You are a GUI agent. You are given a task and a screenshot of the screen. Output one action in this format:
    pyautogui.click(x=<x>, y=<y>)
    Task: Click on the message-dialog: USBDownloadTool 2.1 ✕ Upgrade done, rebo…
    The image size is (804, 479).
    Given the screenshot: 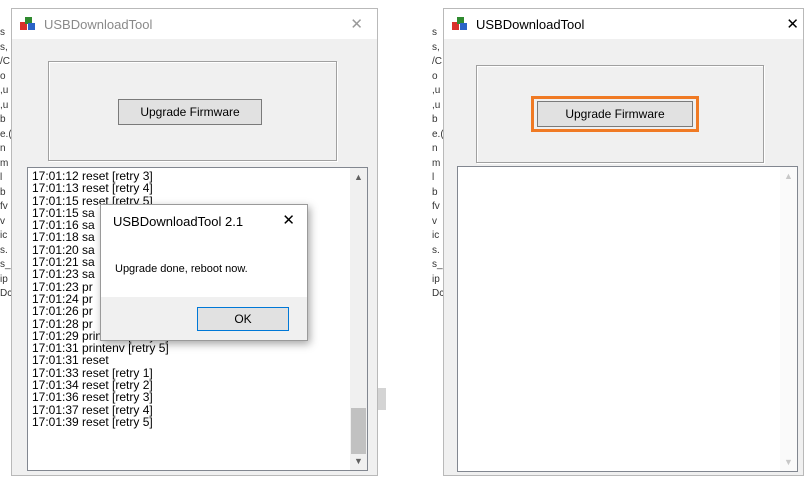 What is the action you would take?
    pyautogui.click(x=204, y=272)
    